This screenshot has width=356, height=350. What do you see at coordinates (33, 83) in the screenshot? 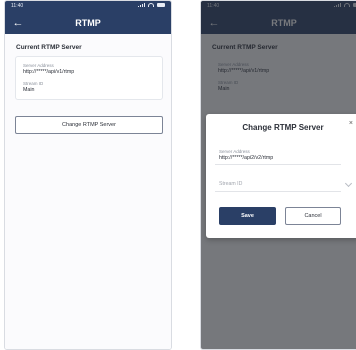
I see `stream-id-label: Stream ID` at bounding box center [33, 83].